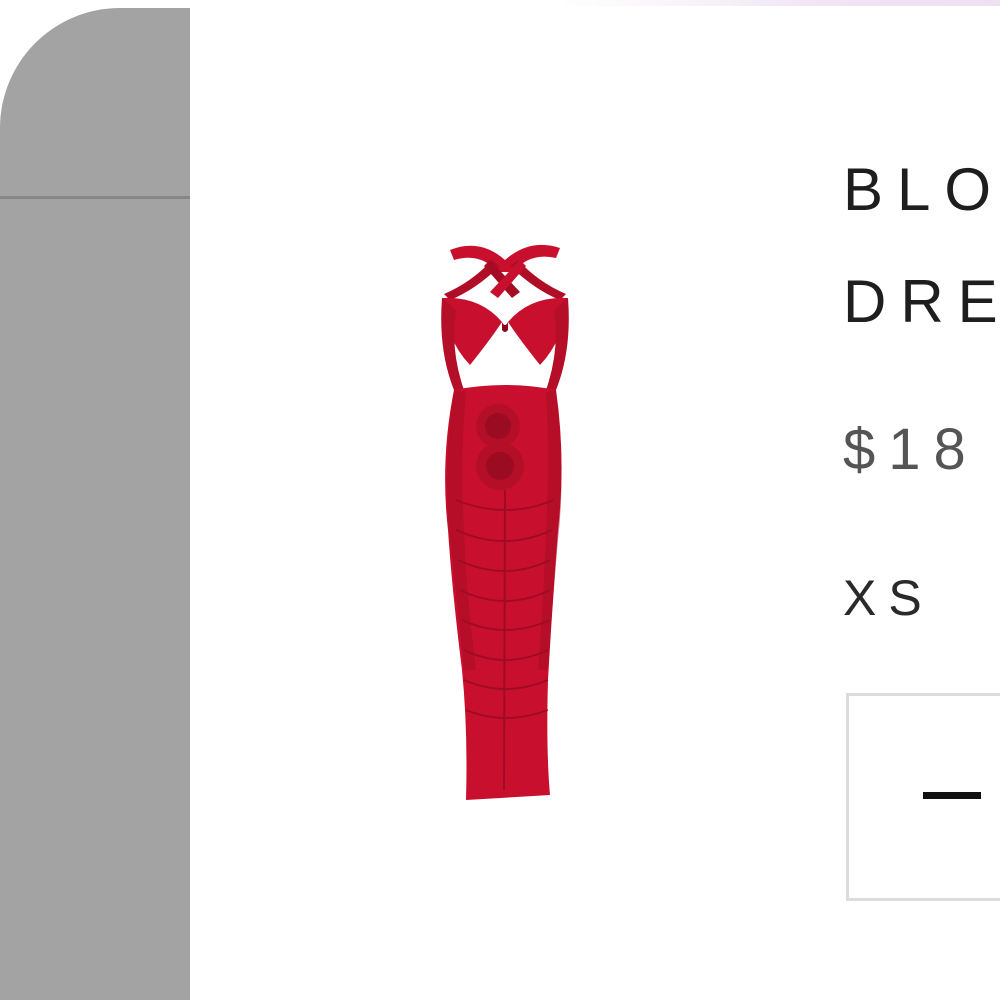 This screenshot has width=1000, height=1000. Describe the element at coordinates (95, 197) in the screenshot. I see `side-panel-divider` at that location.